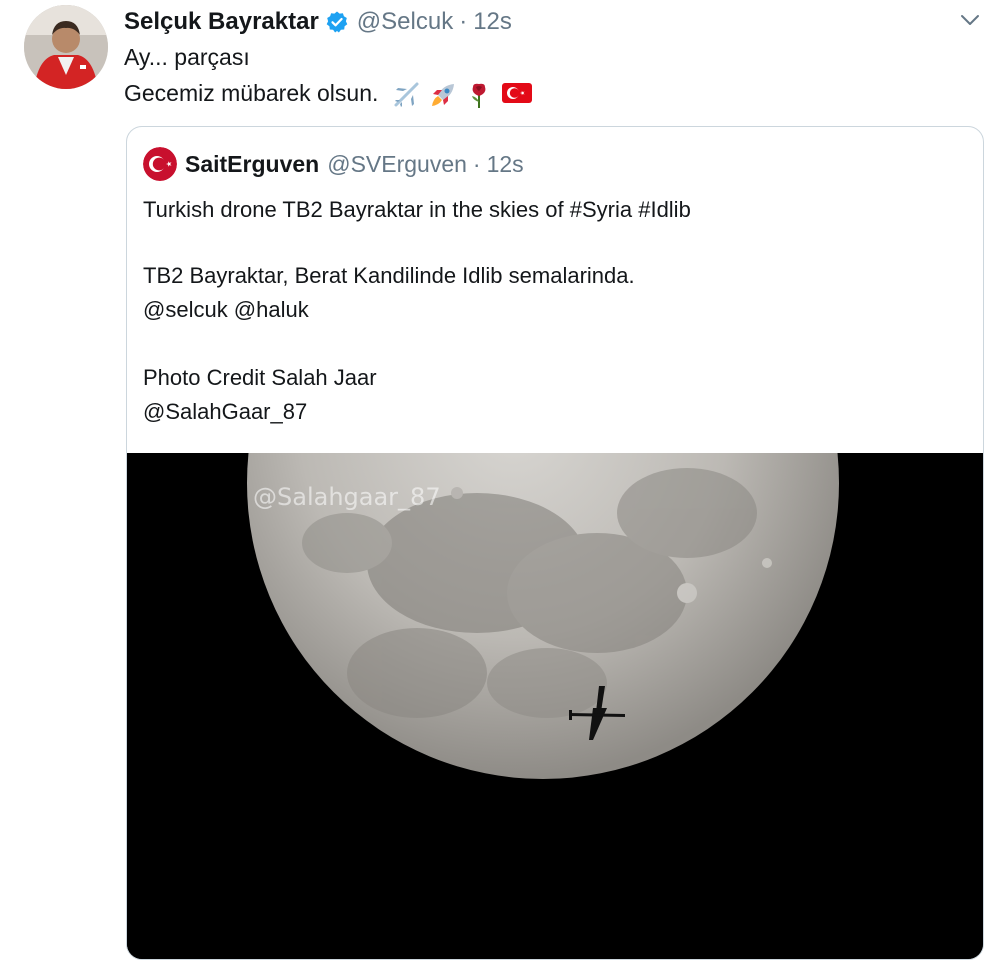 This screenshot has width=1000, height=961. I want to click on verified-badge-icon, so click(337, 22).